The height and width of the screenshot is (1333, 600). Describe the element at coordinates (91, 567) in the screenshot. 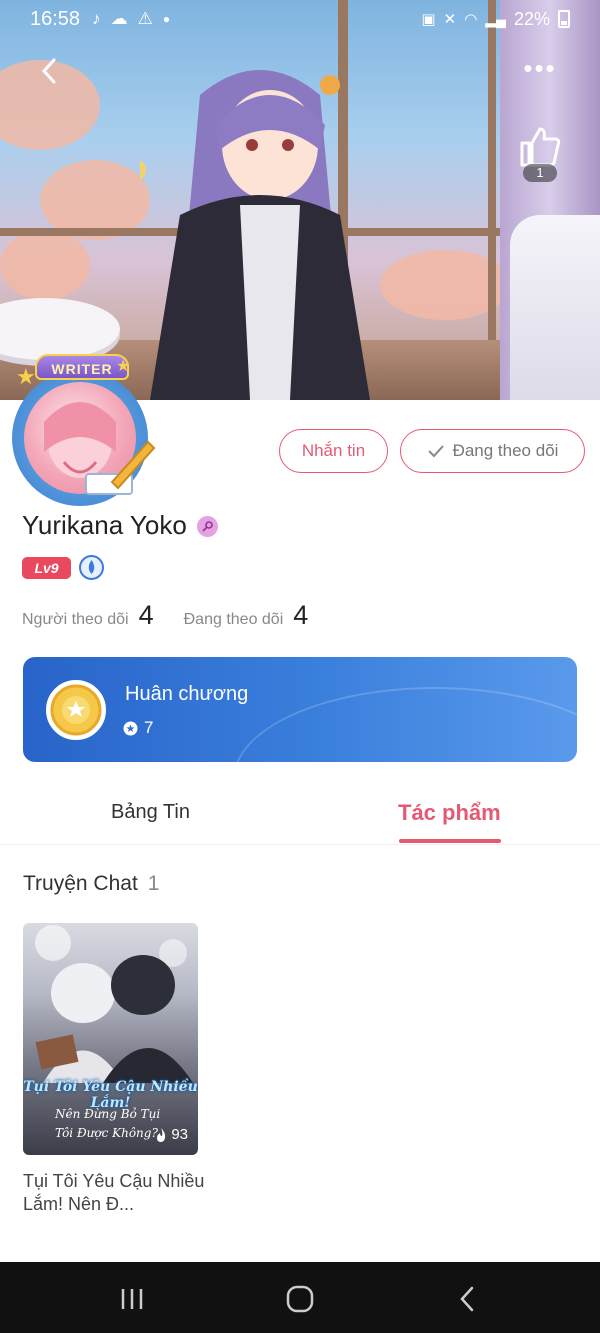

I see `water-drop-badge-icon` at that location.